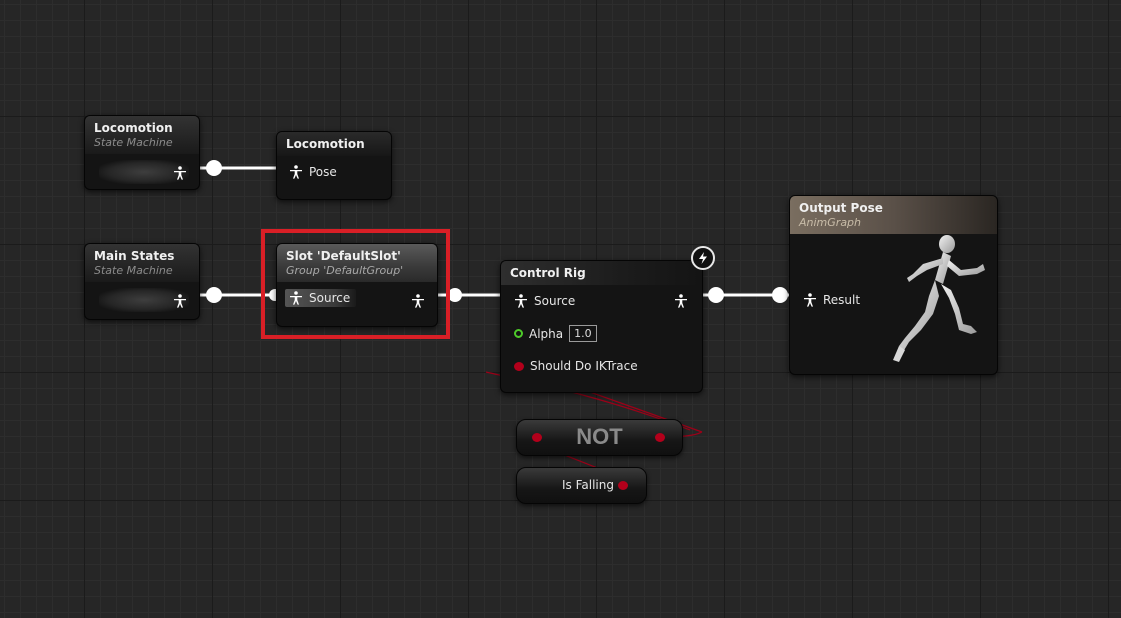 The width and height of the screenshot is (1121, 618). What do you see at coordinates (583, 333) in the screenshot?
I see `alpha-value-field: 1.0` at bounding box center [583, 333].